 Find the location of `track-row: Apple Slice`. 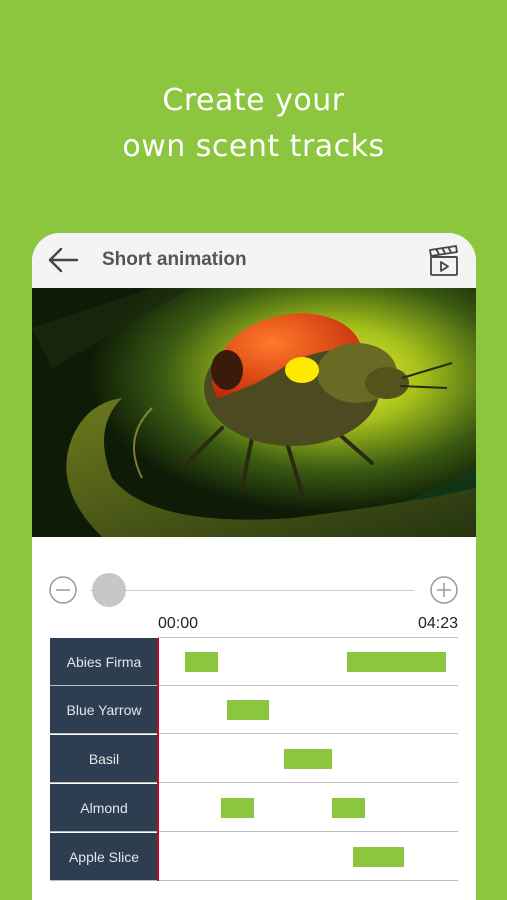

track-row: Apple Slice is located at coordinates (254, 857).